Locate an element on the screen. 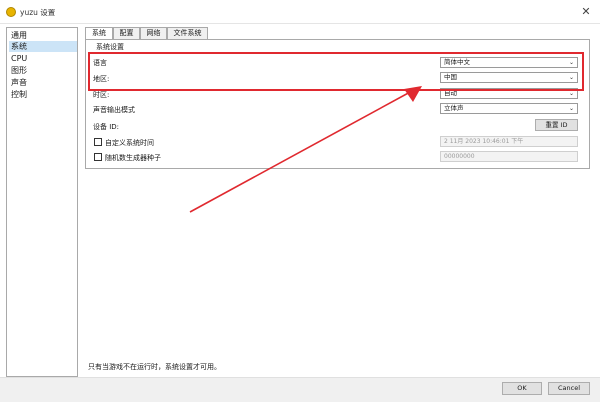 Image resolution: width=600 pixels, height=402 pixels. ok-button: OK is located at coordinates (522, 388).